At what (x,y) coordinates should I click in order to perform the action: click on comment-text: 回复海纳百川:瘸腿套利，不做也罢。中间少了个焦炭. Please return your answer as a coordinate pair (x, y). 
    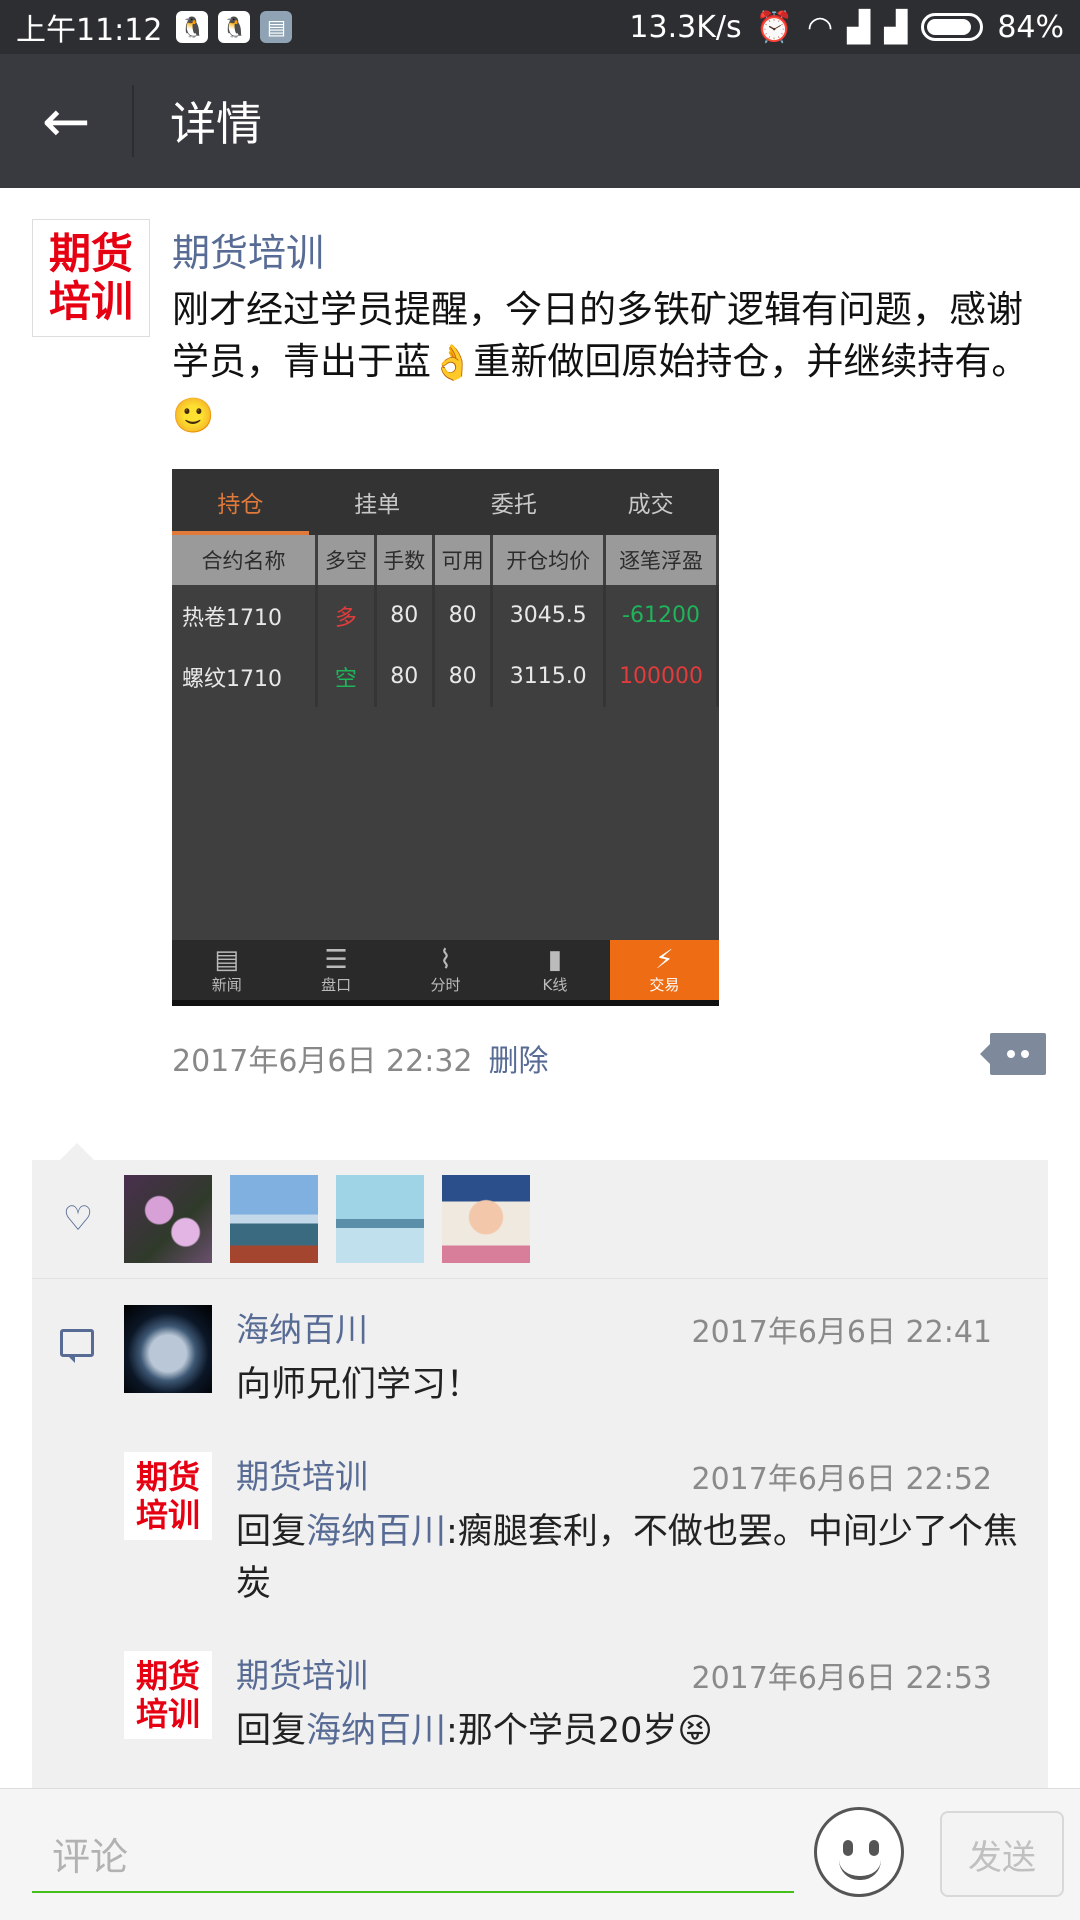
    Looking at the image, I should click on (636, 1558).